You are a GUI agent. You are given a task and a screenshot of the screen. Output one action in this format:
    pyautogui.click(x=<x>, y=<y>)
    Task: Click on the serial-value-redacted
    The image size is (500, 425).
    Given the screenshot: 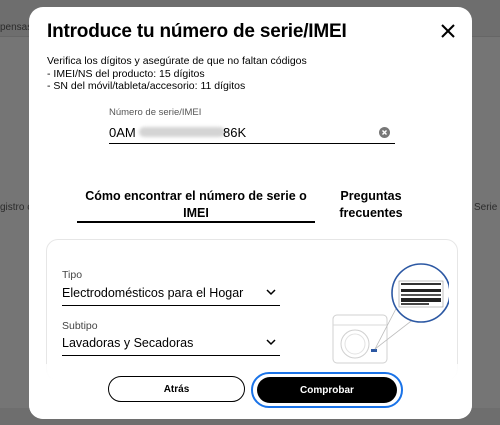 What is the action you would take?
    pyautogui.click(x=182, y=132)
    